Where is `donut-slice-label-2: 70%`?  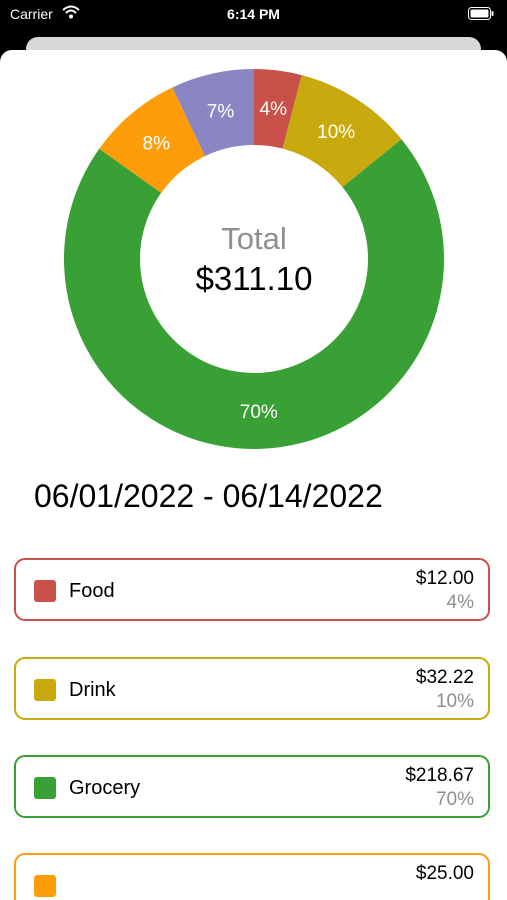
donut-slice-label-2: 70% is located at coordinates (259, 412).